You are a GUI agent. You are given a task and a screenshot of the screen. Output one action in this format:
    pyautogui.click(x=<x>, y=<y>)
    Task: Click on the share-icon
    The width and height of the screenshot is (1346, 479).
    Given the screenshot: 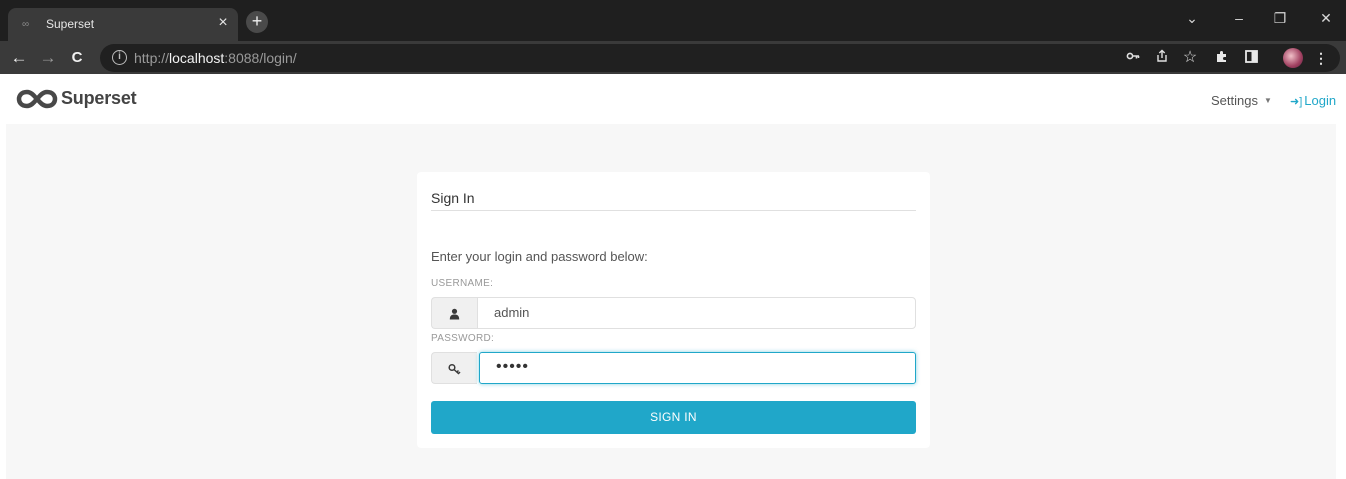 What is the action you would take?
    pyautogui.click(x=1162, y=58)
    